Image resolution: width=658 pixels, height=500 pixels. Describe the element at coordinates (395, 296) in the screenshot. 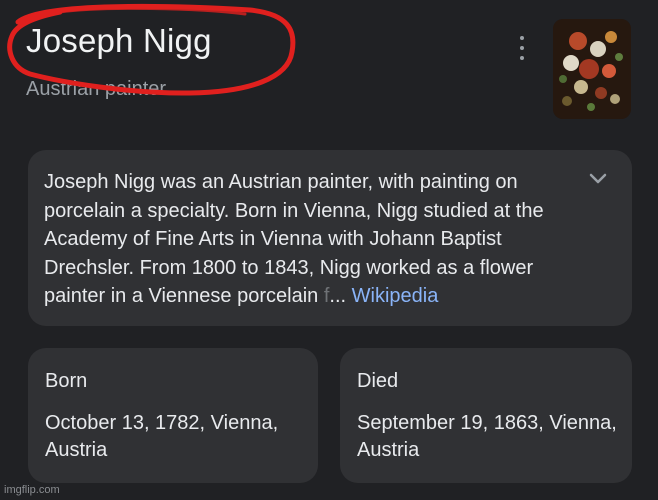

I see `wikipedia-link: Wikipedia` at that location.